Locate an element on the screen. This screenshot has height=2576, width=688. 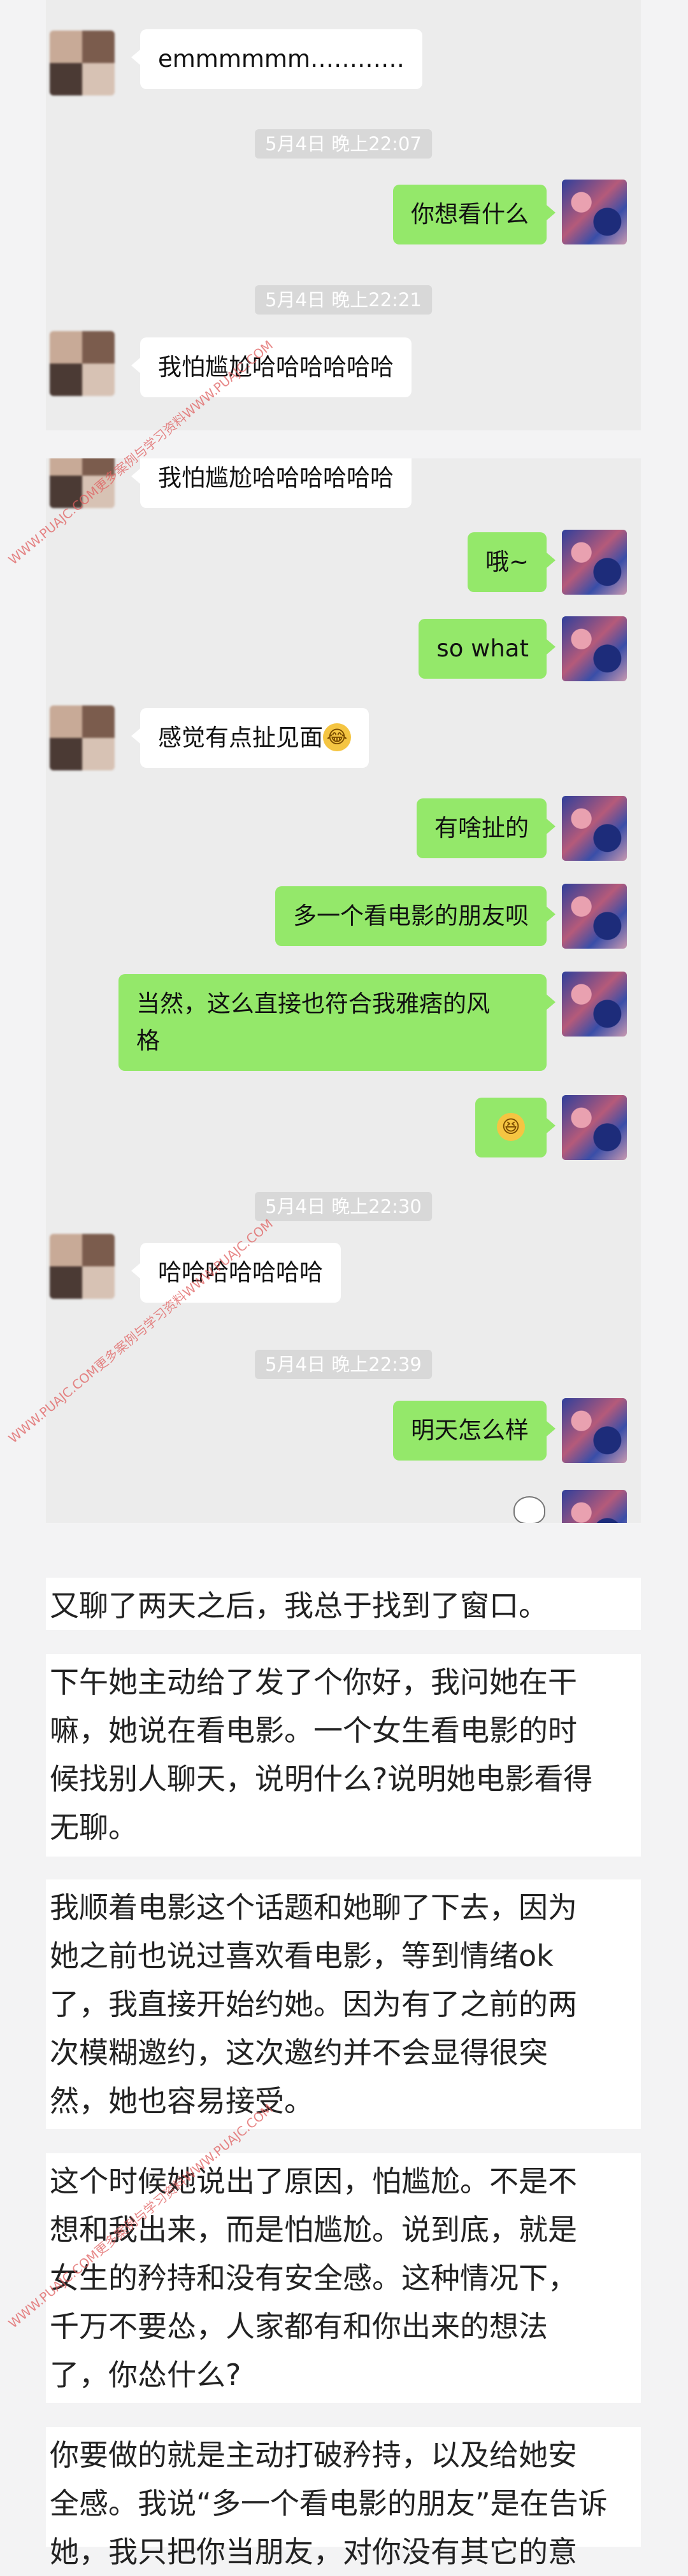
timestamp: 5月4日 晚上22:30 is located at coordinates (343, 1206).